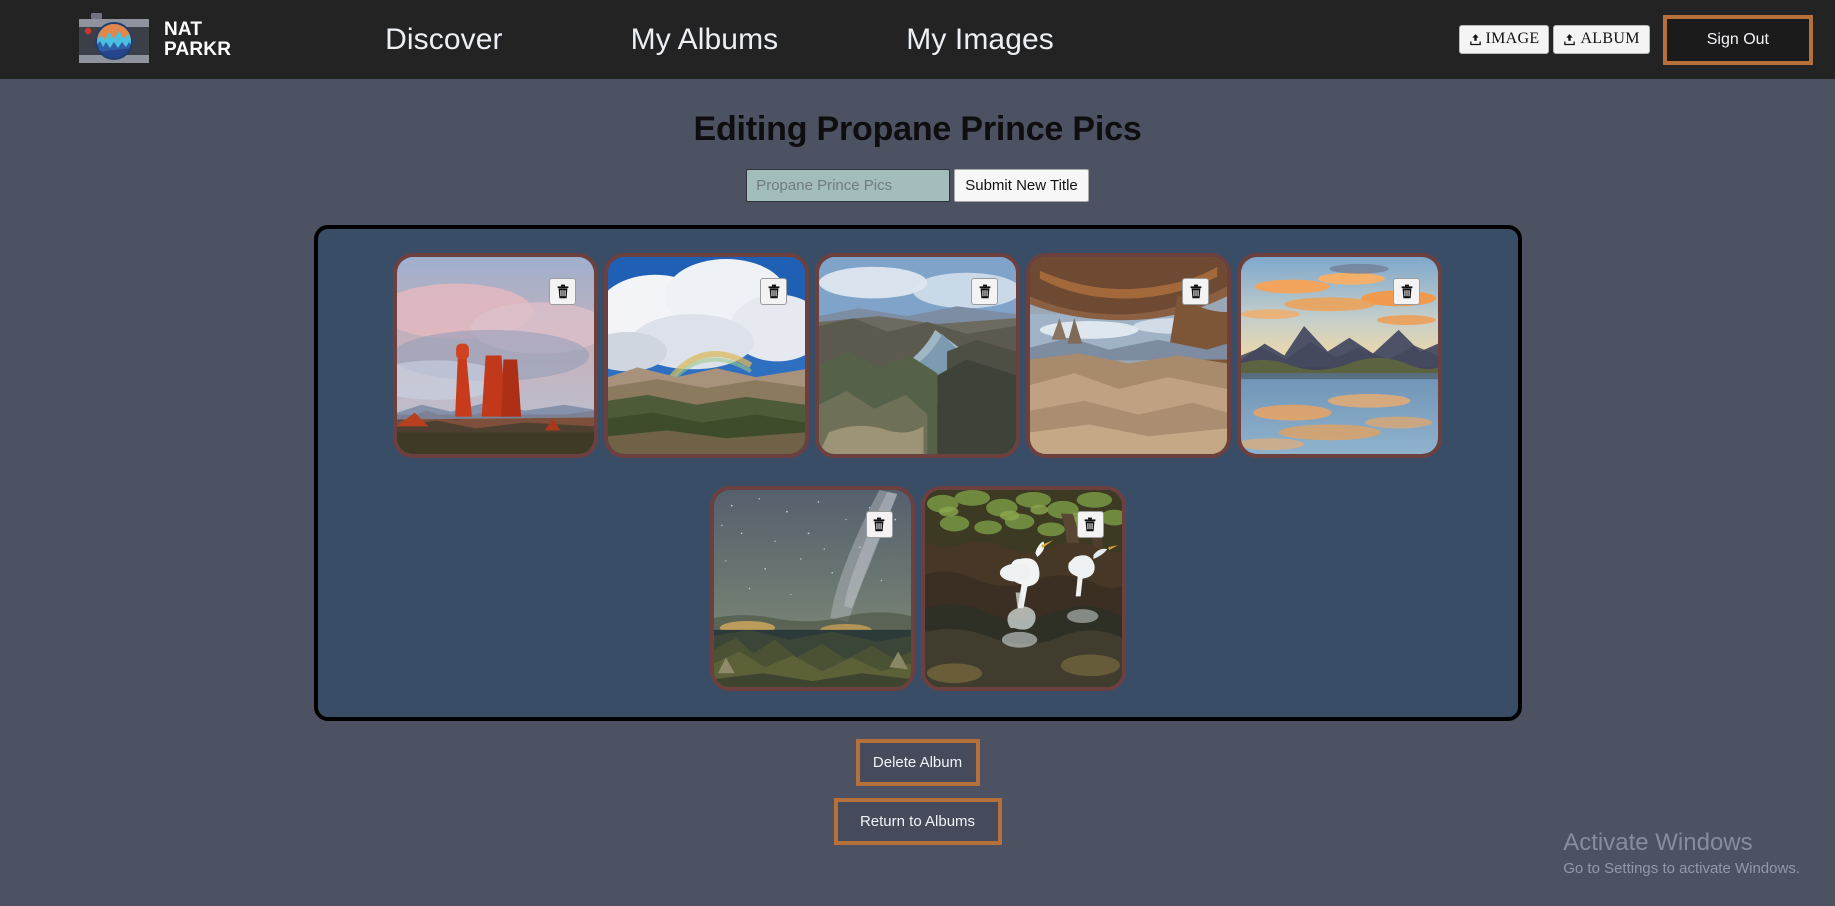  What do you see at coordinates (917, 792) in the screenshot?
I see `album-actions: Delete Album Return to Albums` at bounding box center [917, 792].